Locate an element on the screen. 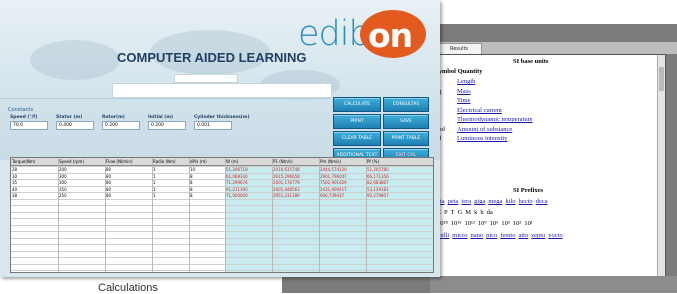 The image size is (677, 294). prefix-power: 10³ is located at coordinates (505, 223).